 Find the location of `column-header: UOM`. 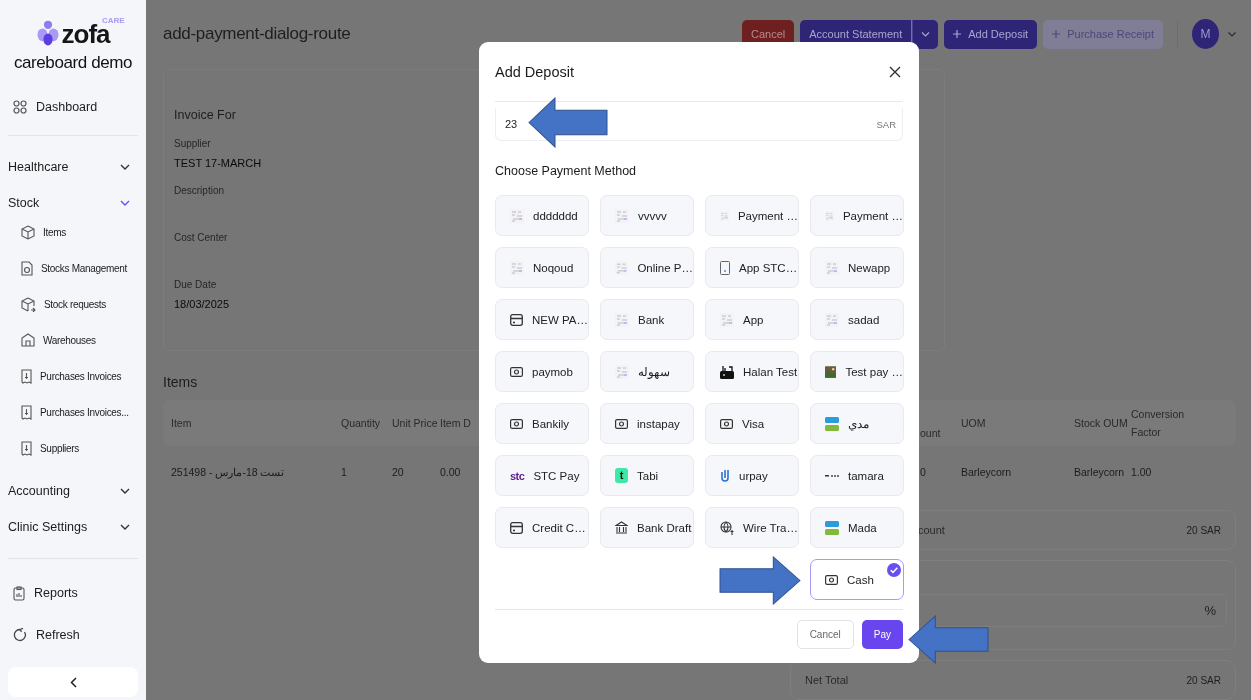

column-header: UOM is located at coordinates (974, 424).